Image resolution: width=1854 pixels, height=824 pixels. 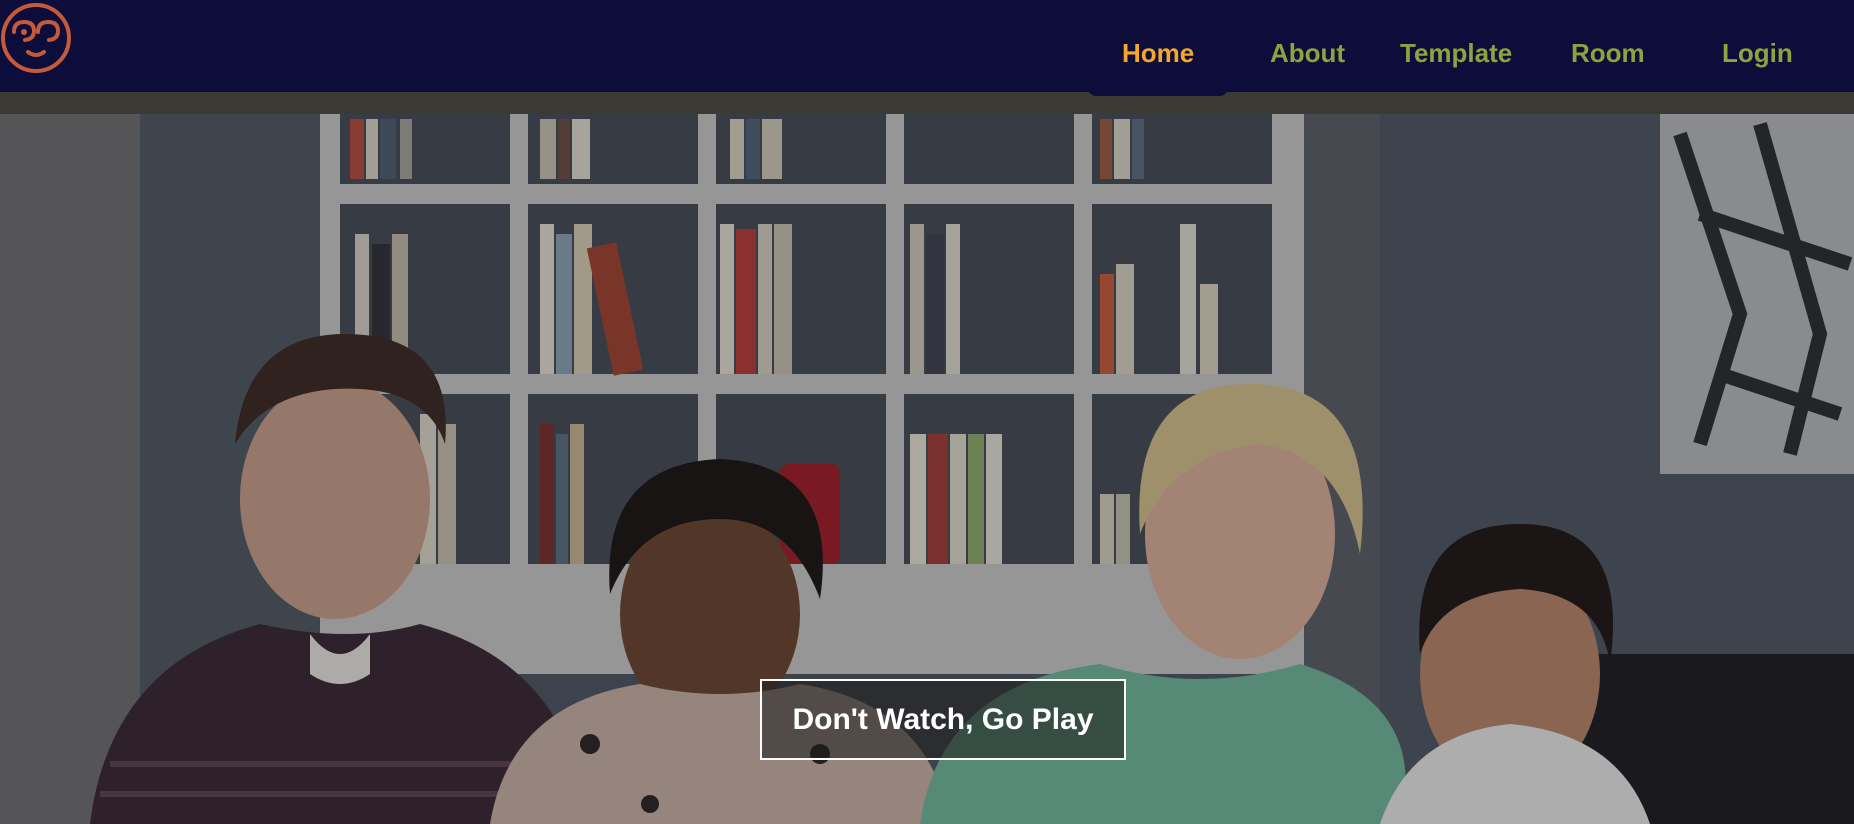 What do you see at coordinates (1757, 53) in the screenshot?
I see `nav-login-link: Login` at bounding box center [1757, 53].